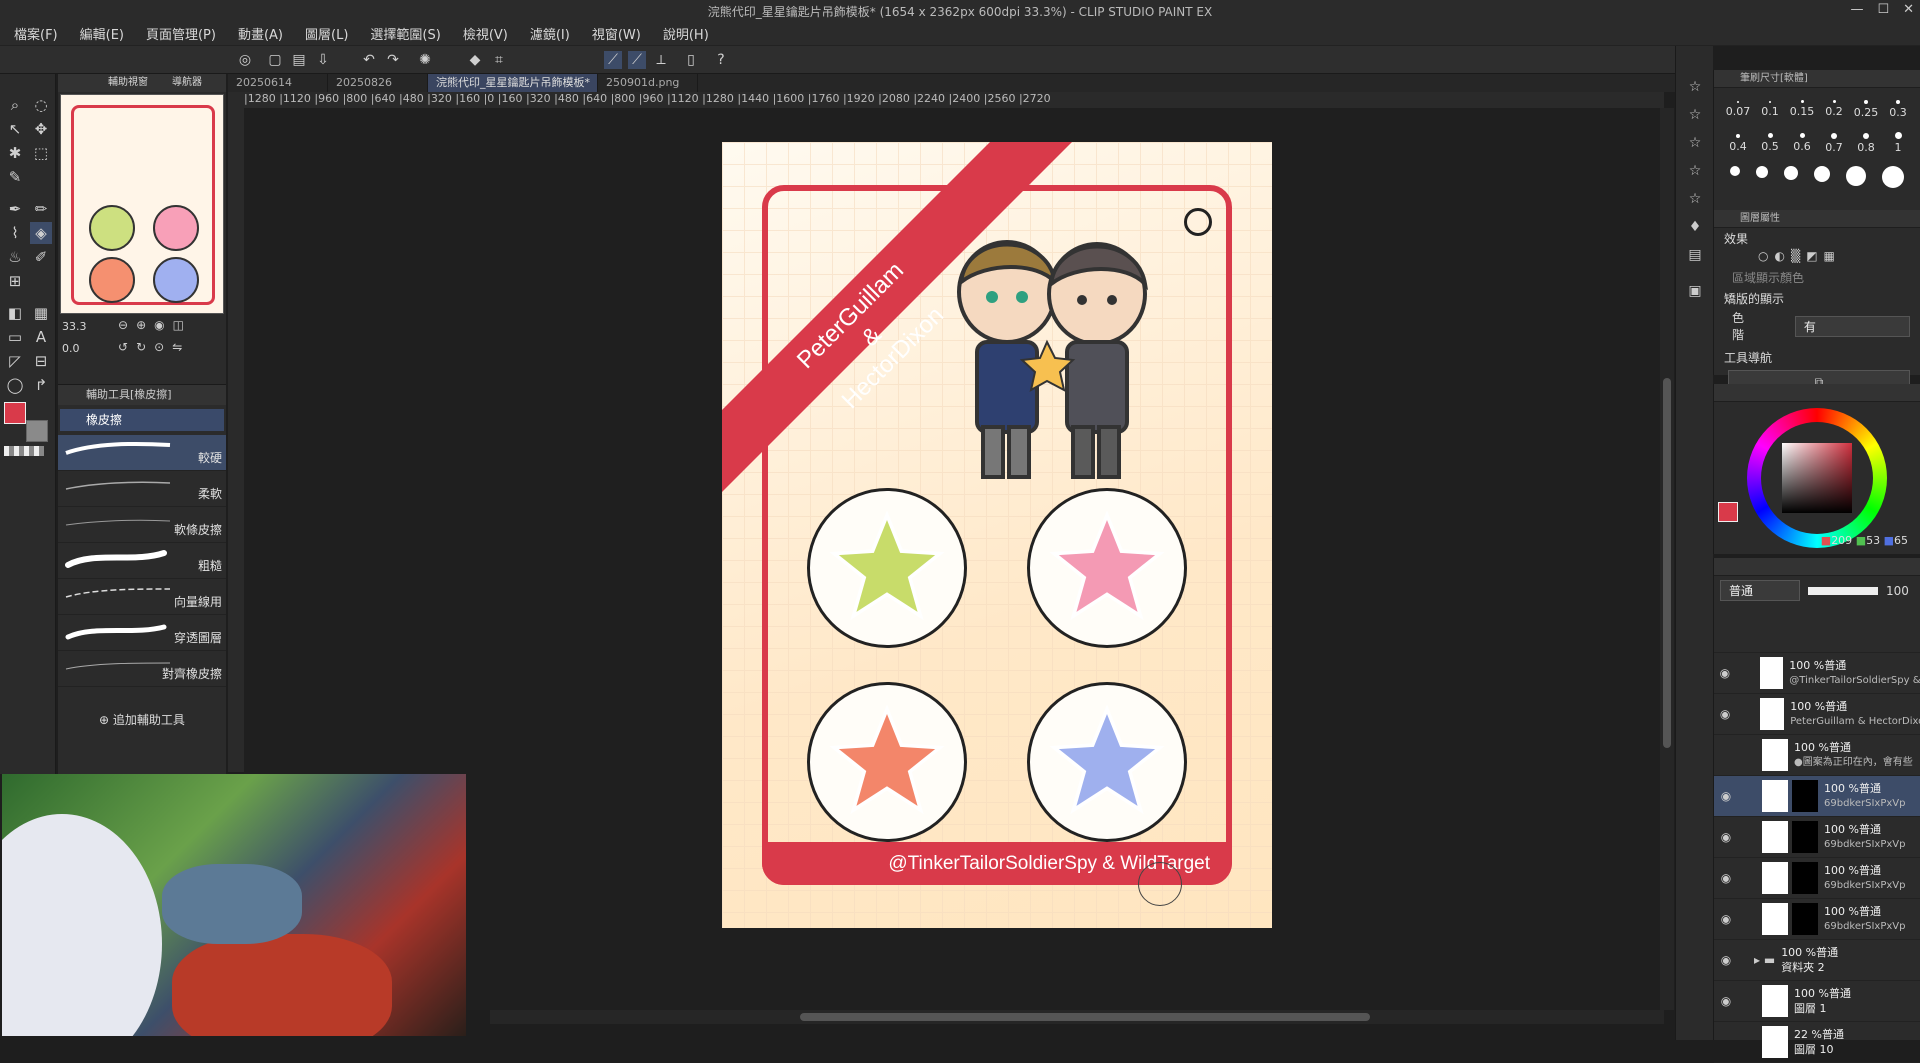 The width and height of the screenshot is (1920, 1063). Describe the element at coordinates (142, 204) in the screenshot. I see `navigator-preview` at that location.